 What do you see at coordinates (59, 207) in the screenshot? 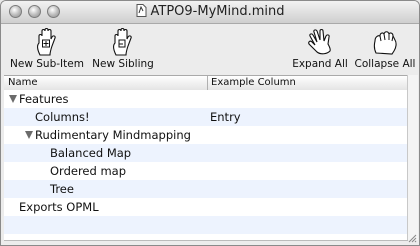
I see `row-name: Exports OPML` at bounding box center [59, 207].